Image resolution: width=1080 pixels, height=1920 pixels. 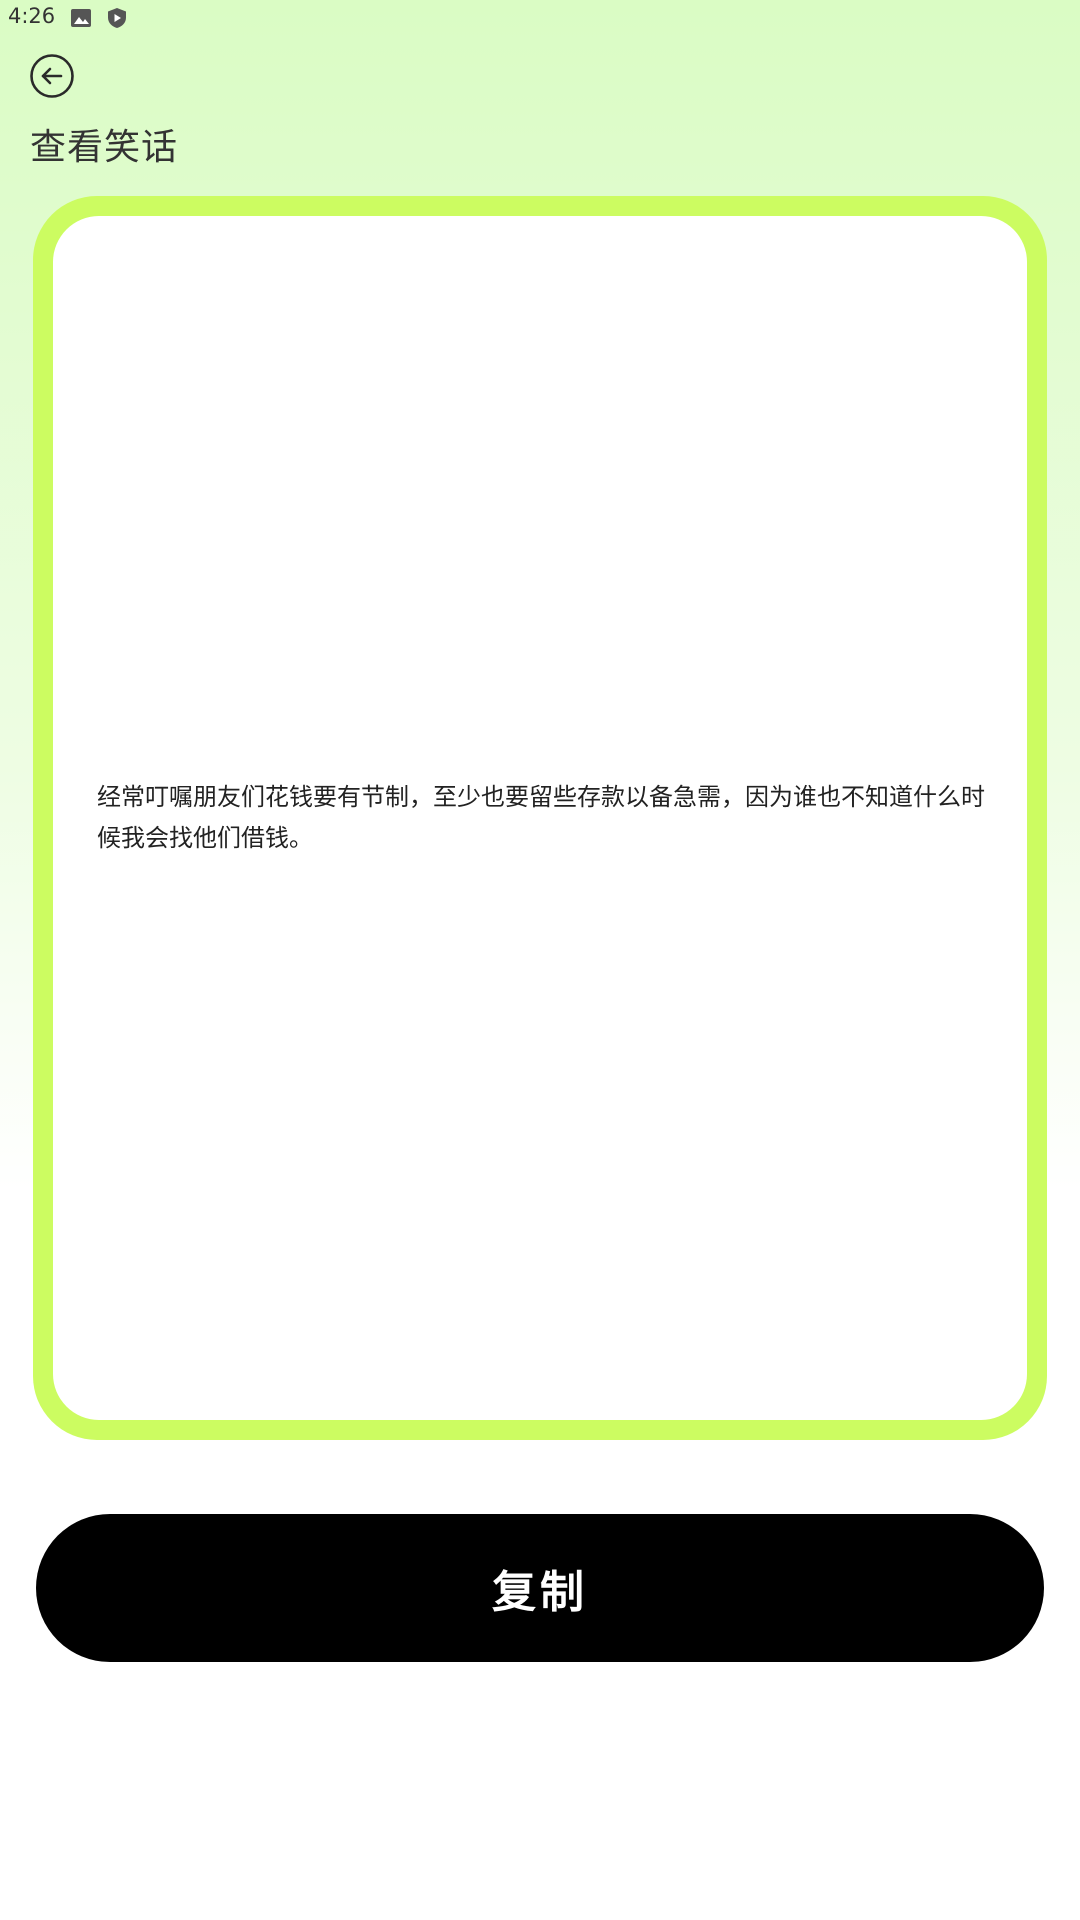 What do you see at coordinates (81, 18) in the screenshot?
I see `image-icon` at bounding box center [81, 18].